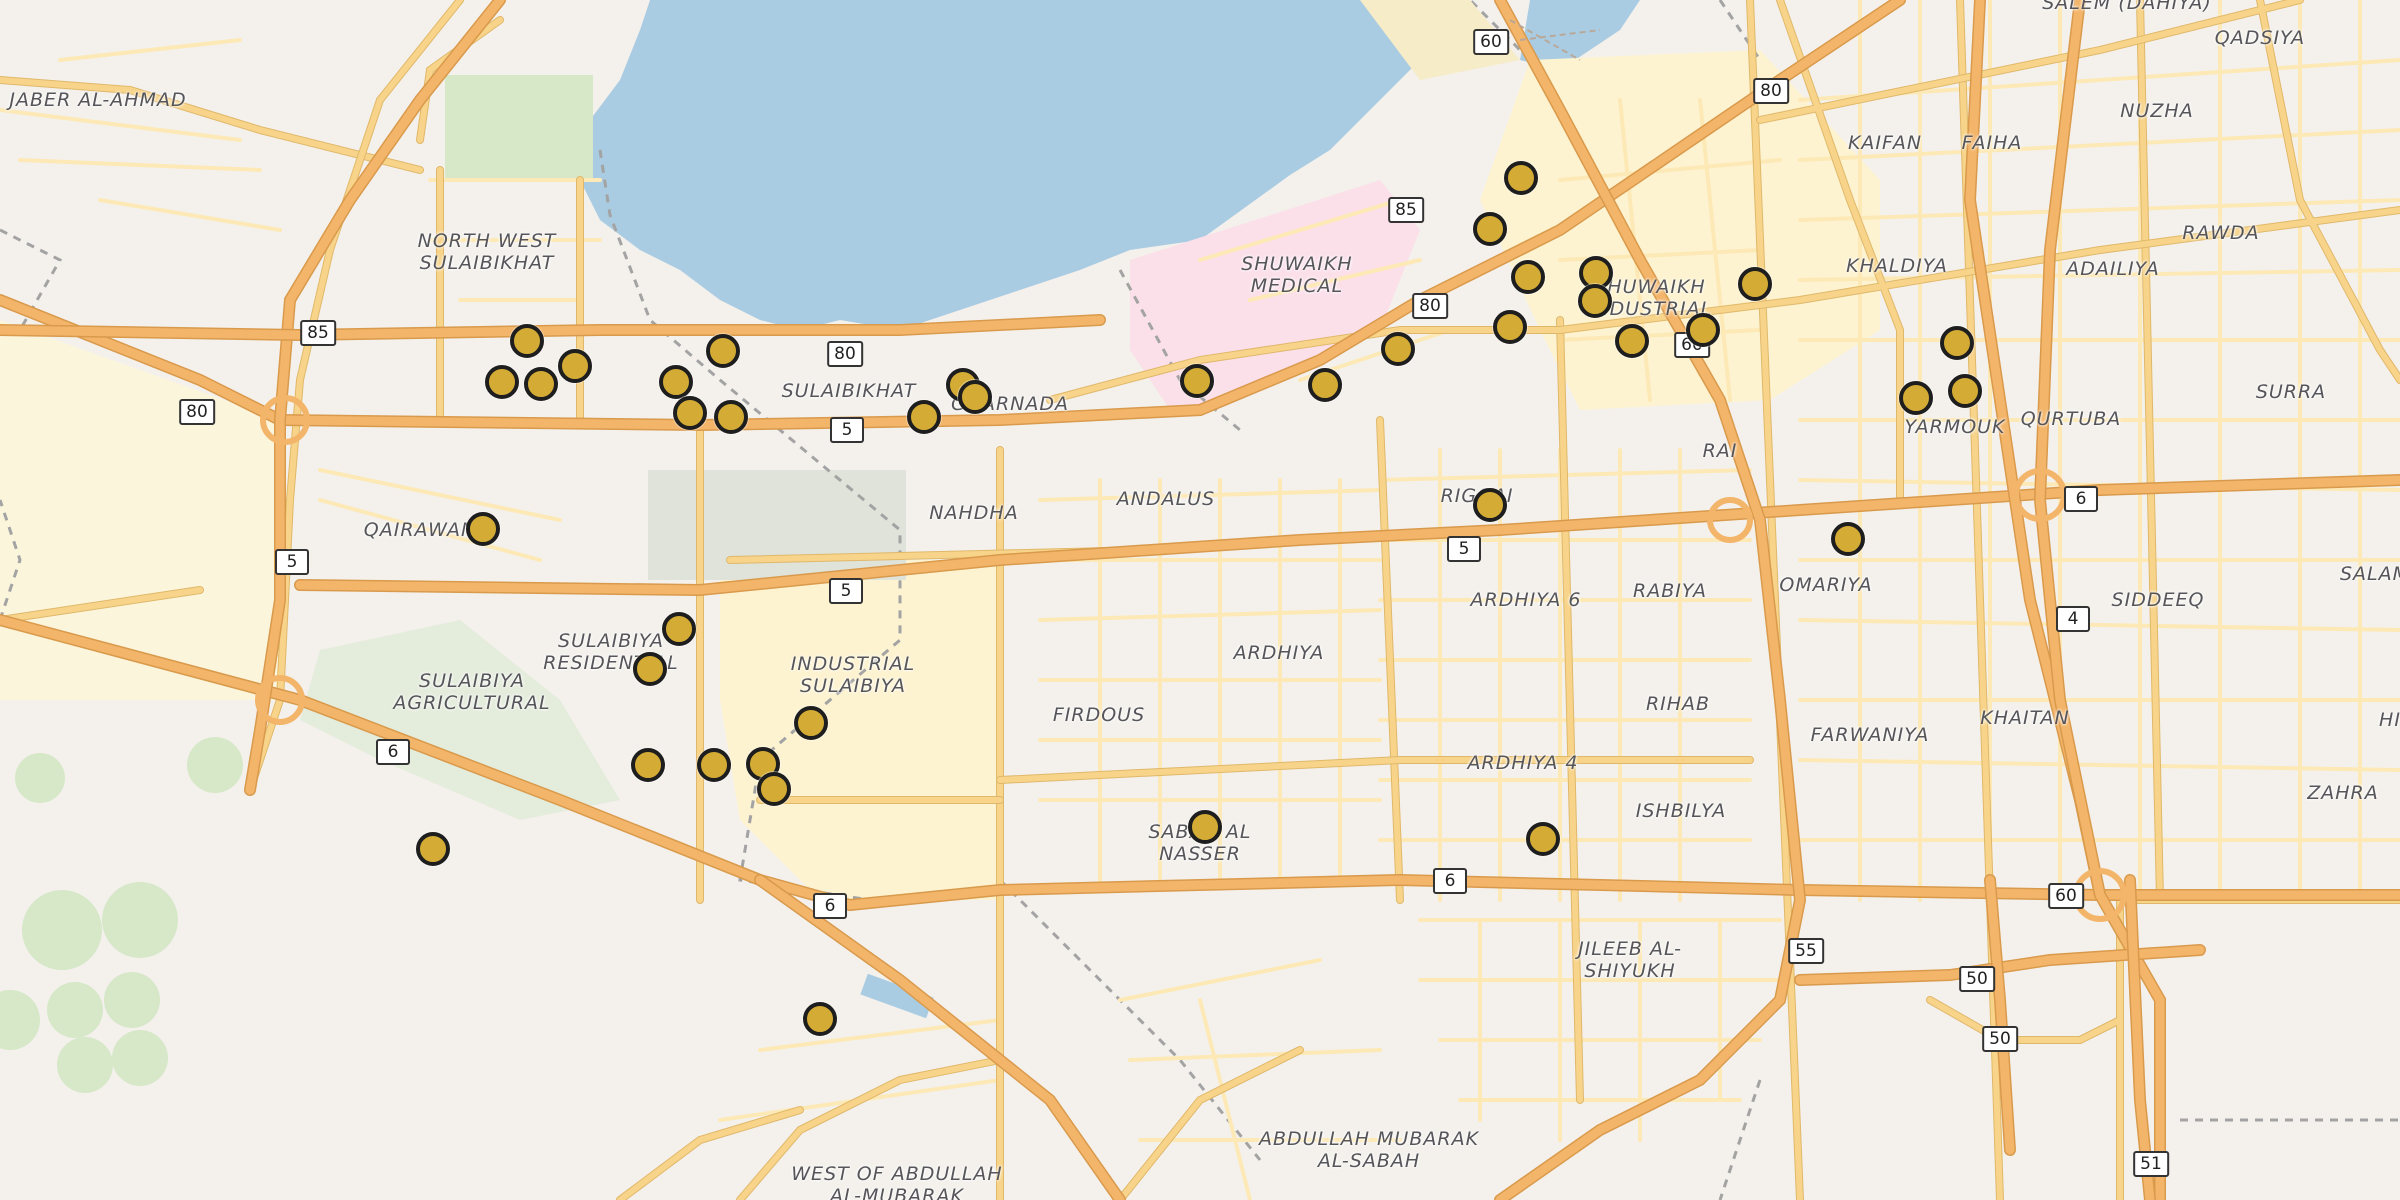 This screenshot has height=1200, width=2400. What do you see at coordinates (1806, 951) in the screenshot?
I see `road-shield: 55` at bounding box center [1806, 951].